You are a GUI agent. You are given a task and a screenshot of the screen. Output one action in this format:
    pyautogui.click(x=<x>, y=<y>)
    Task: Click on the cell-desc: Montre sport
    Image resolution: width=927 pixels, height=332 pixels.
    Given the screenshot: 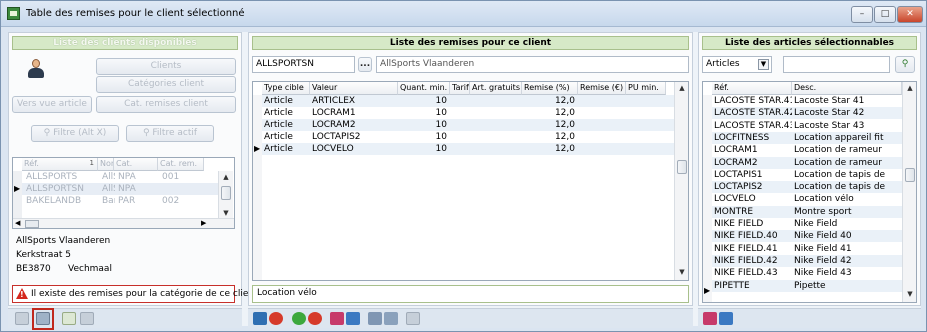 What is the action you would take?
    pyautogui.click(x=847, y=212)
    